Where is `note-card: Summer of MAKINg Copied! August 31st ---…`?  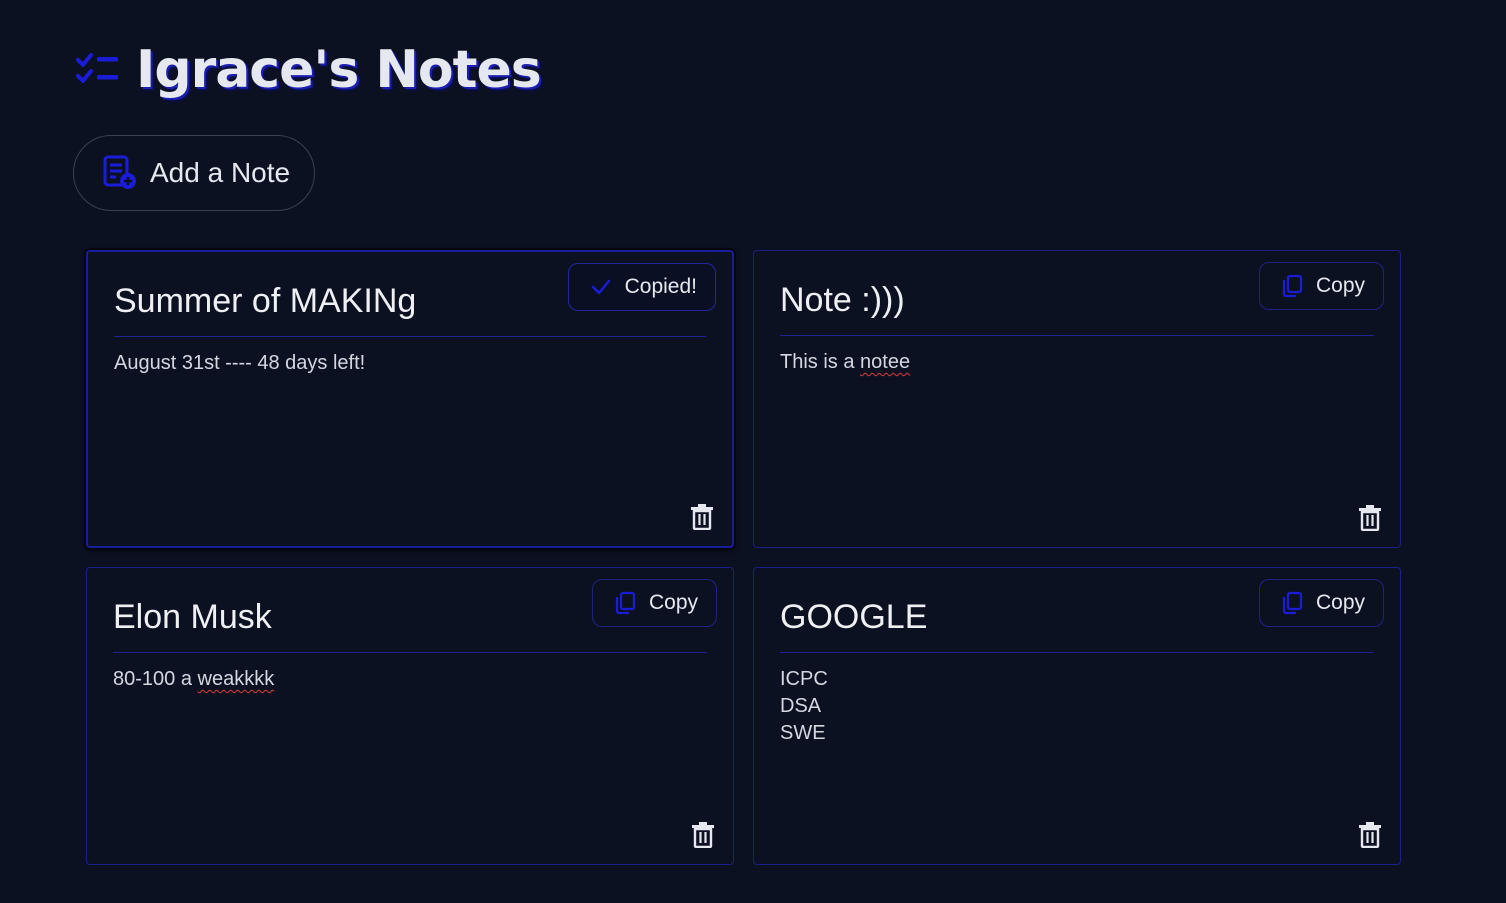 note-card: Summer of MAKINg Copied! August 31st ---… is located at coordinates (410, 399).